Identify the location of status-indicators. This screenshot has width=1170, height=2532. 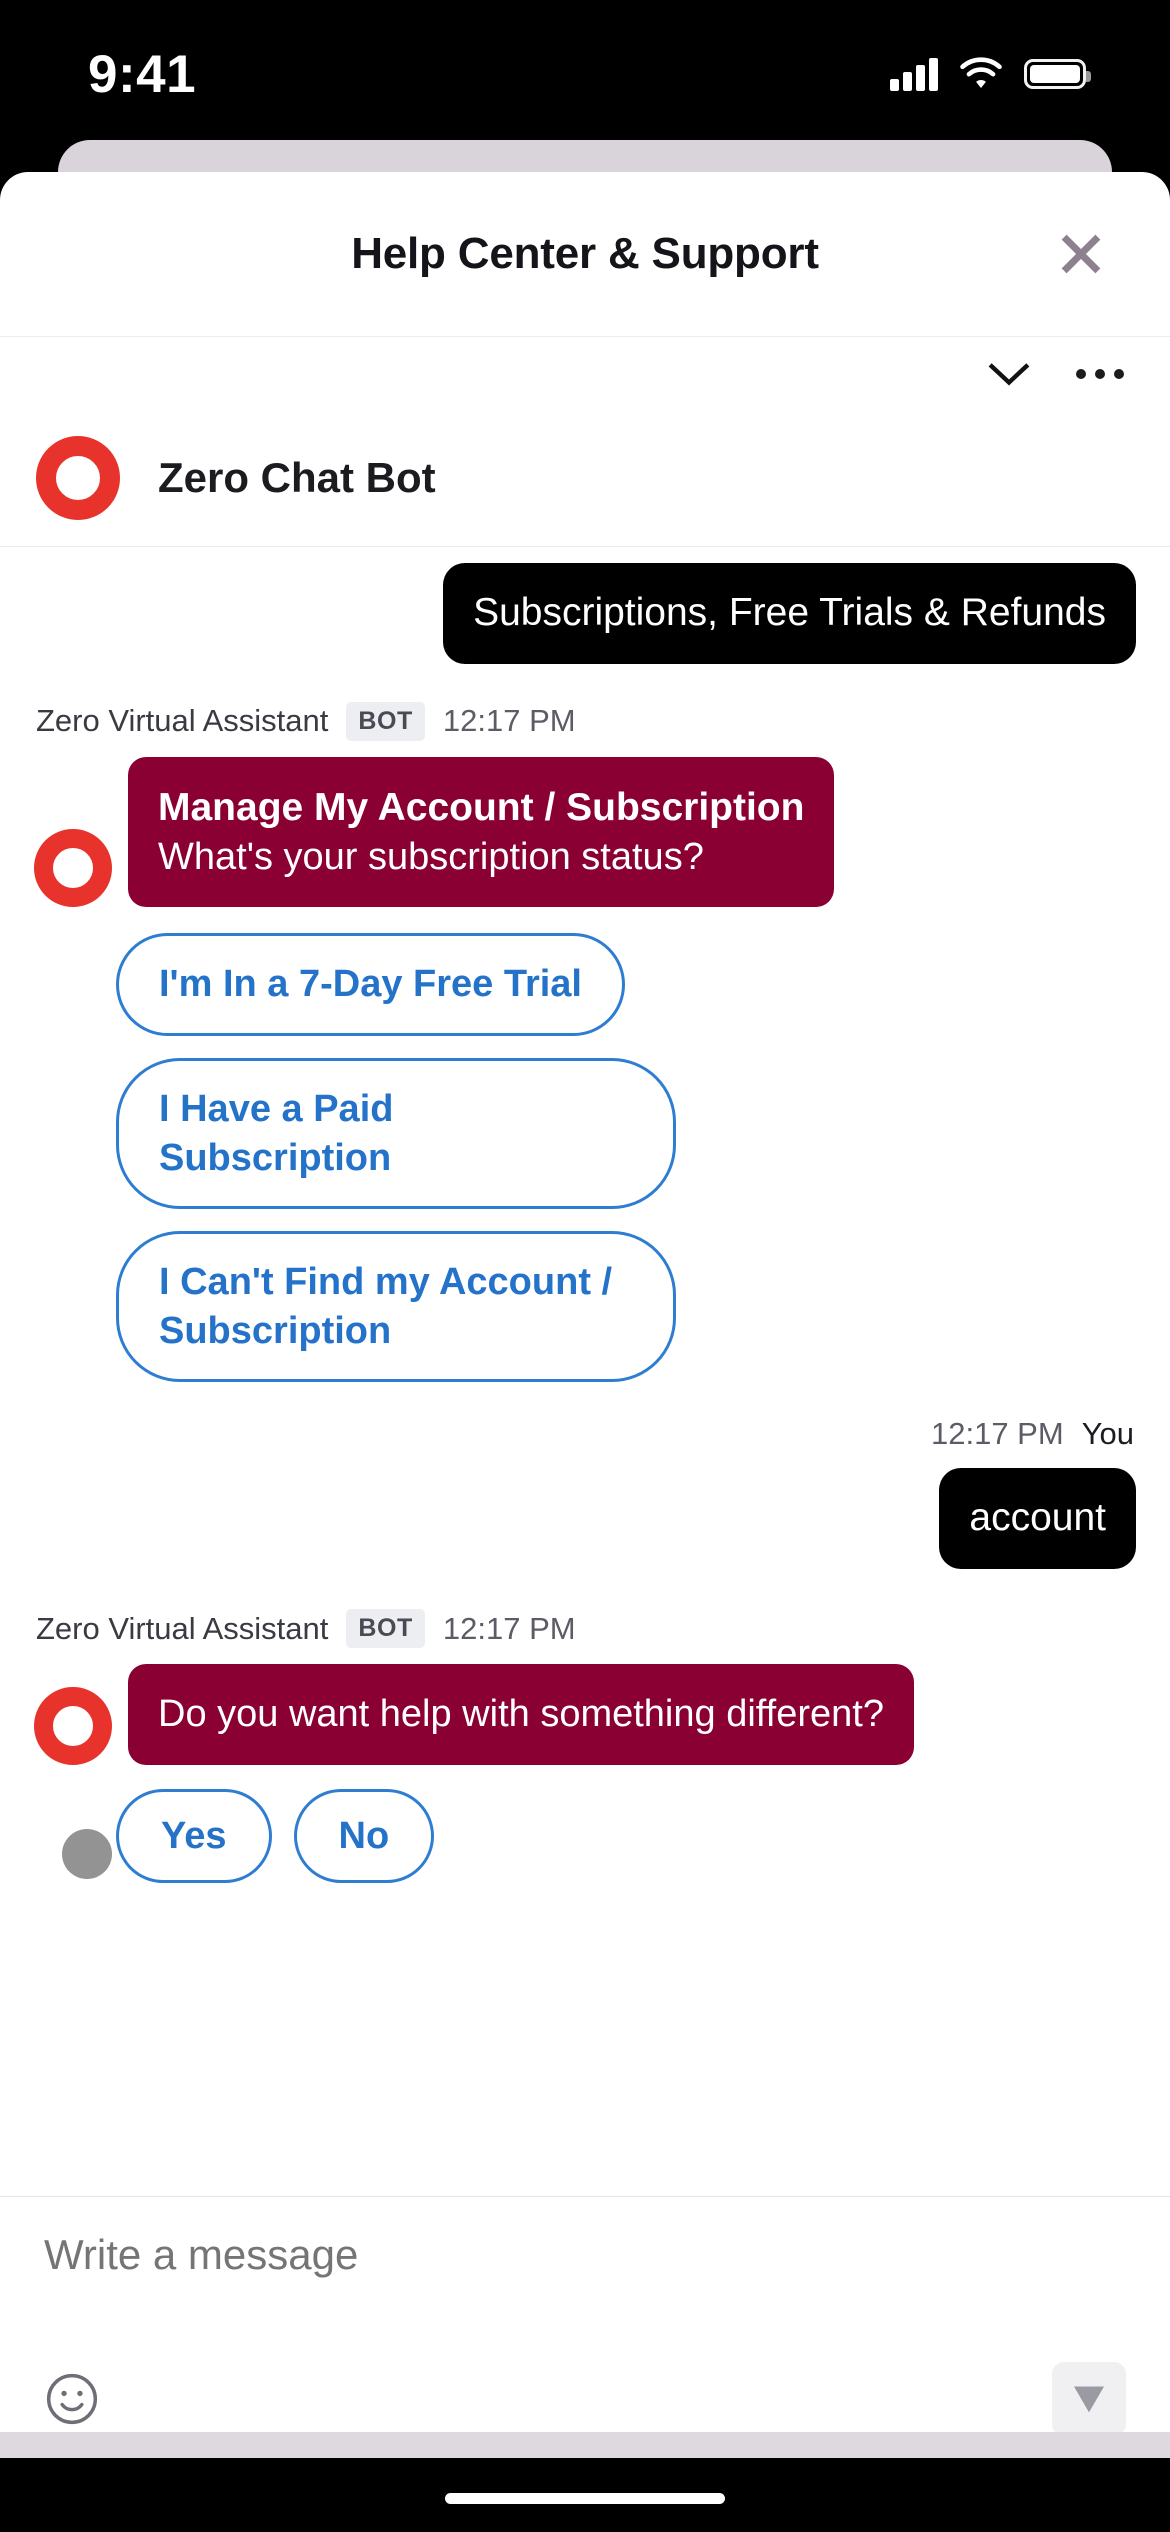
(990, 74).